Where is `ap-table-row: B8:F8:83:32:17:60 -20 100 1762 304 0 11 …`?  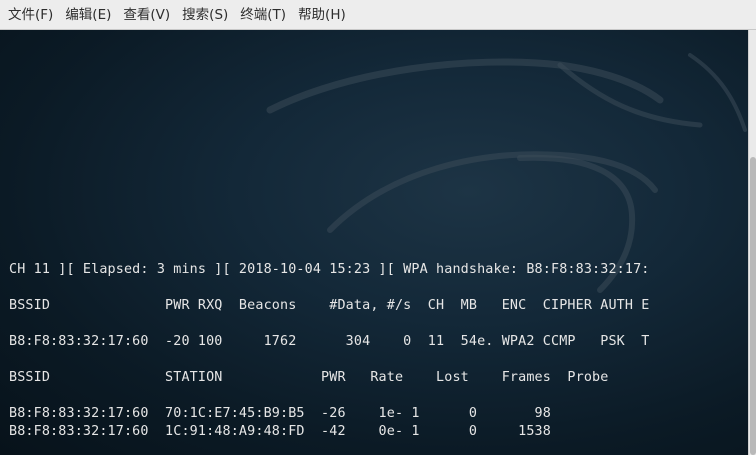 ap-table-row: B8:F8:83:32:17:60 -20 100 1762 304 0 11 … is located at coordinates (329, 341).